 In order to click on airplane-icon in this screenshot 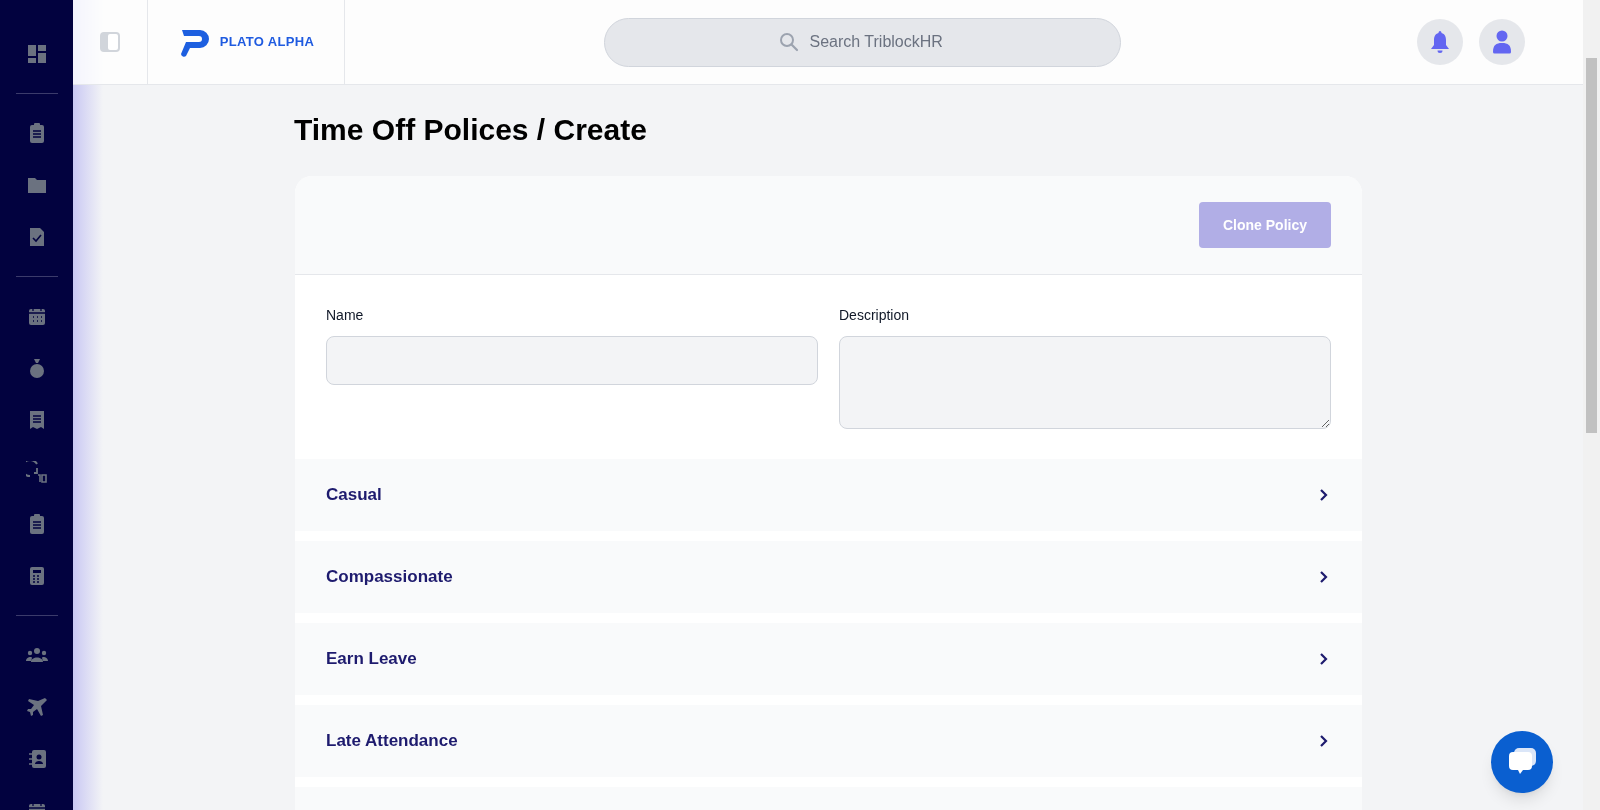, I will do `click(36, 707)`.